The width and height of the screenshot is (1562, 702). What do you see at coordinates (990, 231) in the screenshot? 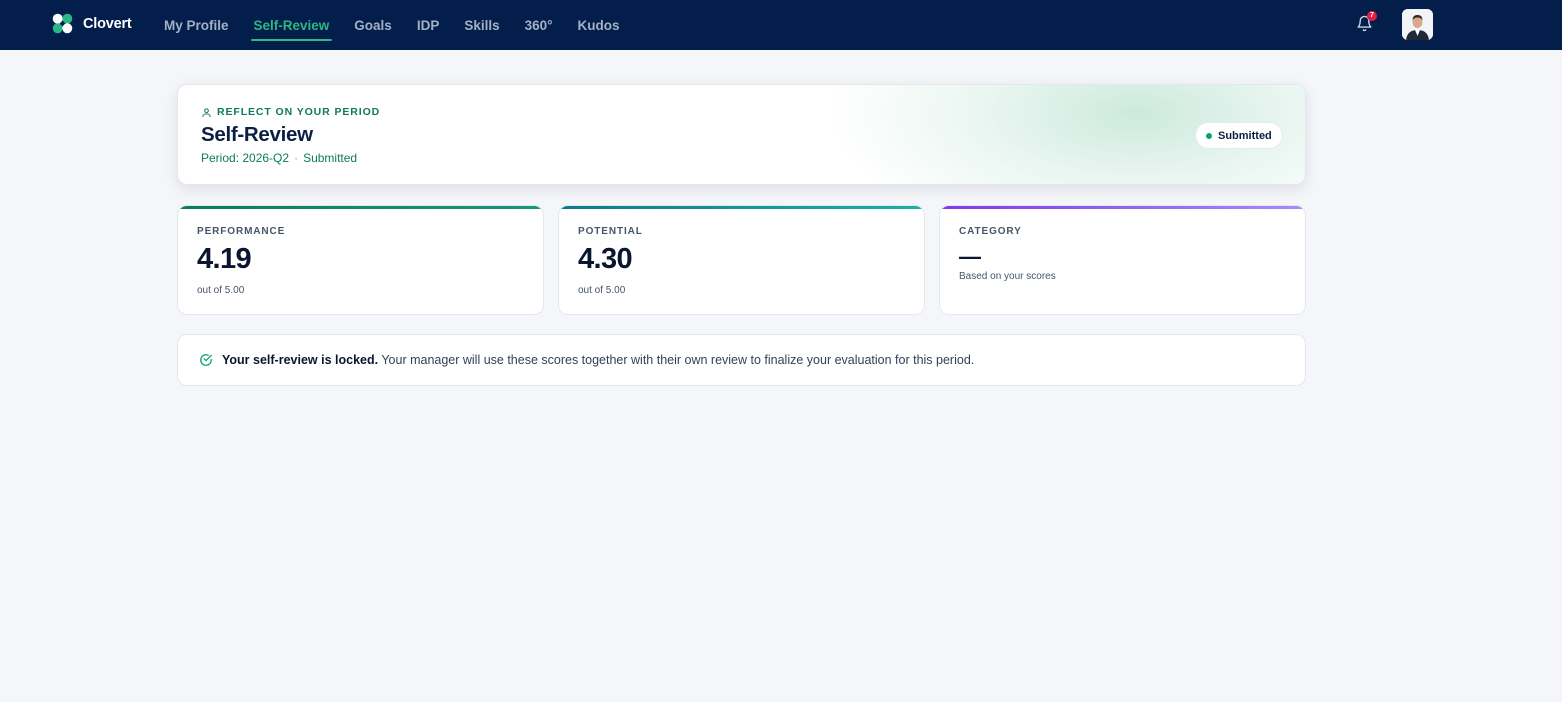
I see `category-label: CATEGORY` at bounding box center [990, 231].